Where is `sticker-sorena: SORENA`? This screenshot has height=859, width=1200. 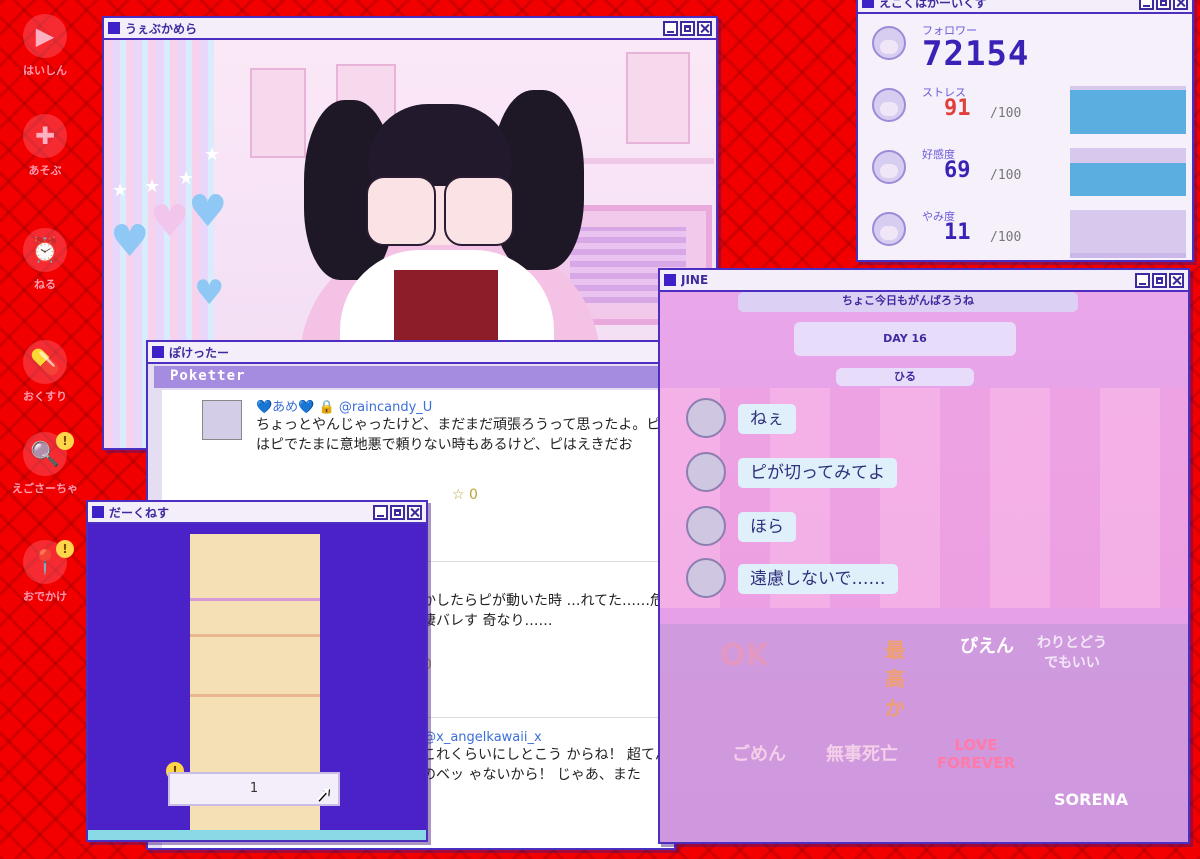
sticker-sorena: SORENA is located at coordinates (1091, 799).